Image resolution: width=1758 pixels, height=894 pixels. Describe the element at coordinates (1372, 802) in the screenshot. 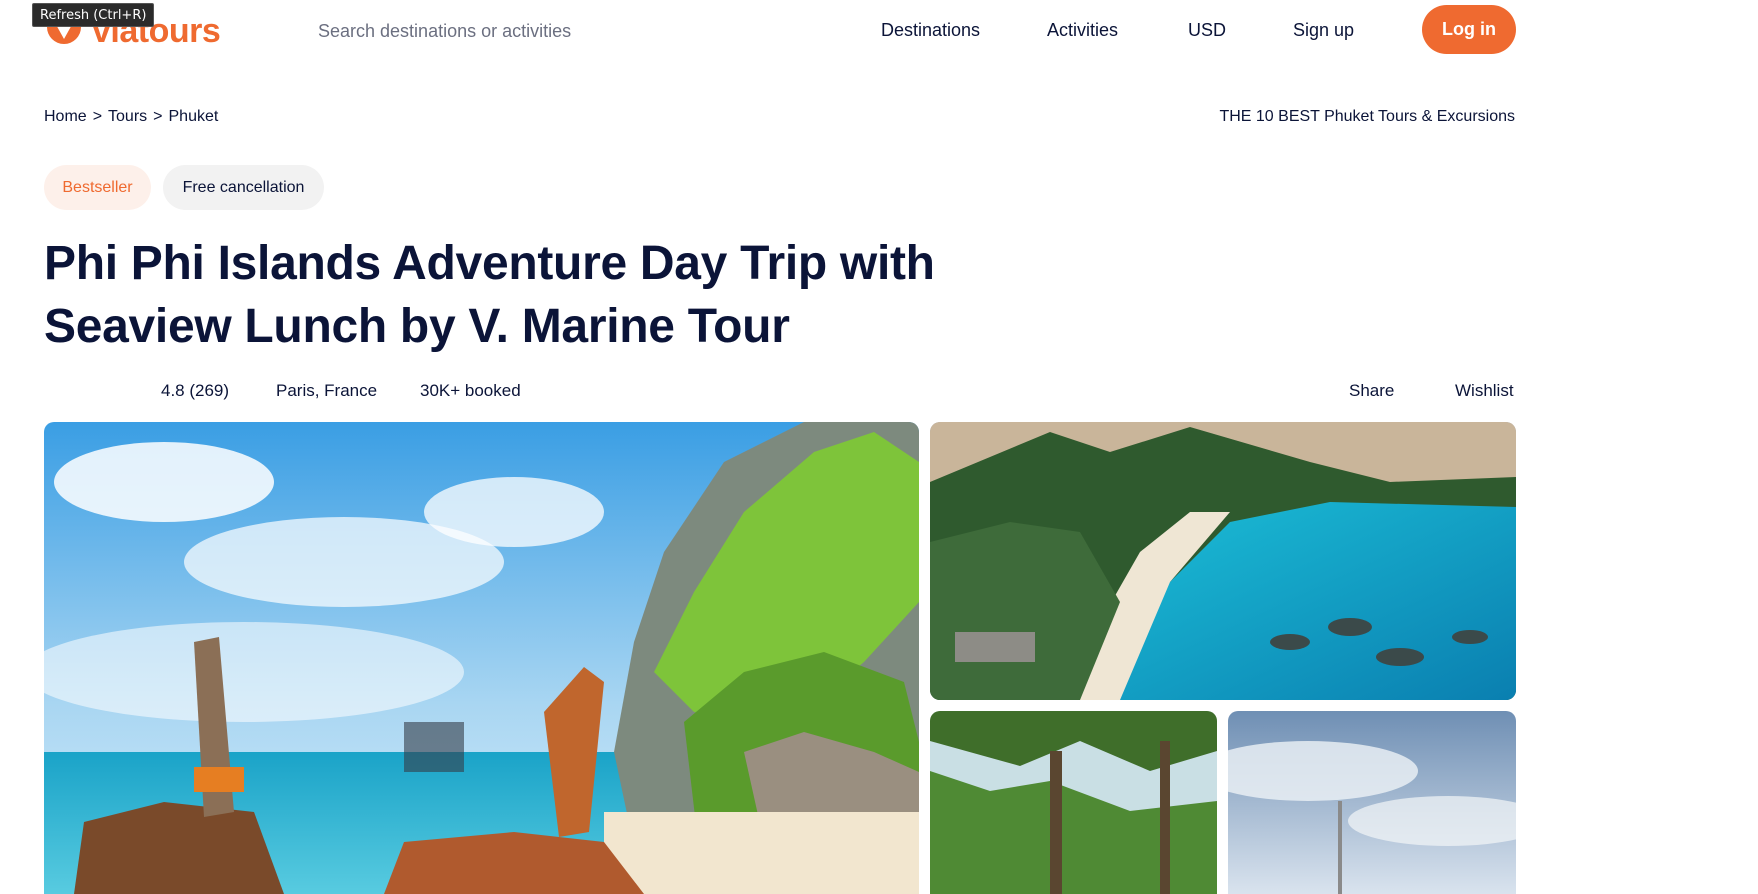

I see `bottom-right-photo` at that location.